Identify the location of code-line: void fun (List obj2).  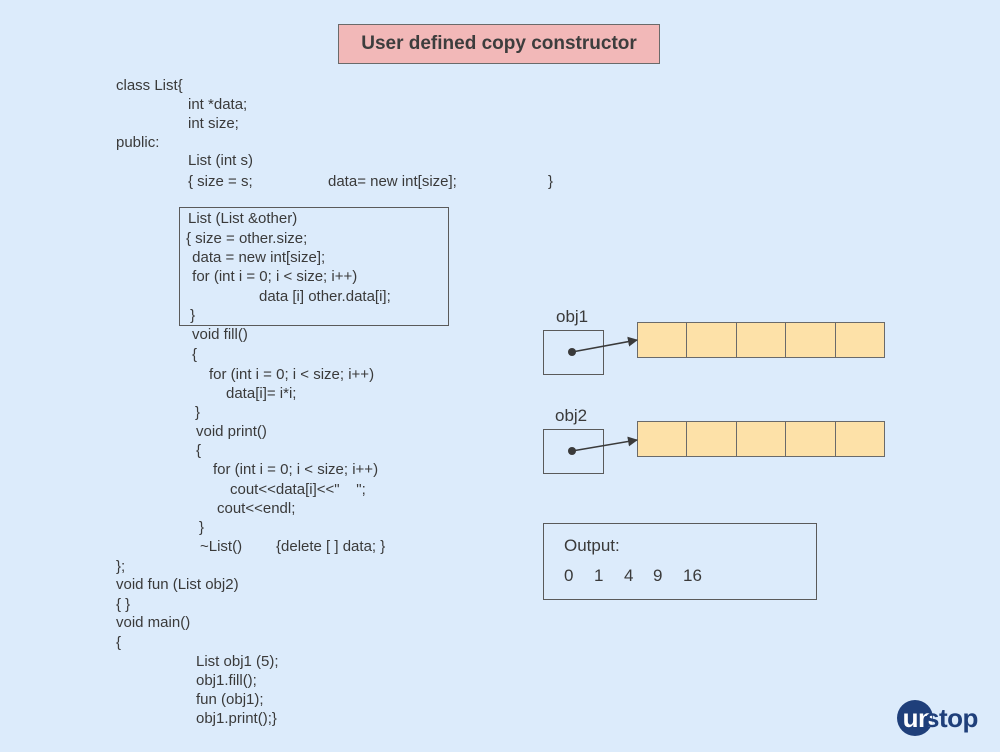
(177, 584).